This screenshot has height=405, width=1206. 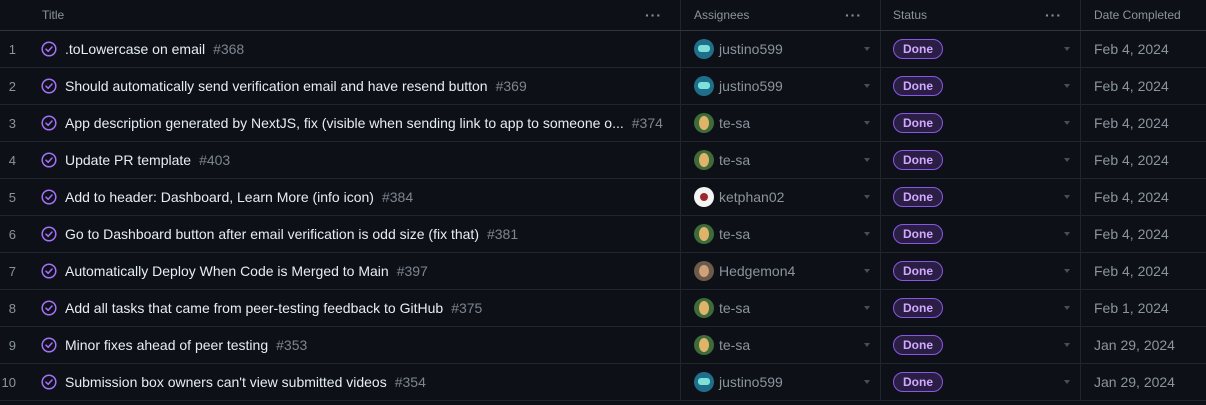 I want to click on column-header-title: Title ···, so click(x=355, y=15).